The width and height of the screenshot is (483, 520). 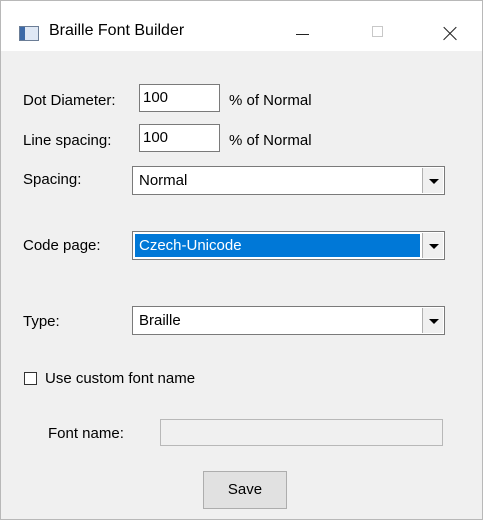 I want to click on custom-font-label: Use custom font name, so click(x=120, y=378).